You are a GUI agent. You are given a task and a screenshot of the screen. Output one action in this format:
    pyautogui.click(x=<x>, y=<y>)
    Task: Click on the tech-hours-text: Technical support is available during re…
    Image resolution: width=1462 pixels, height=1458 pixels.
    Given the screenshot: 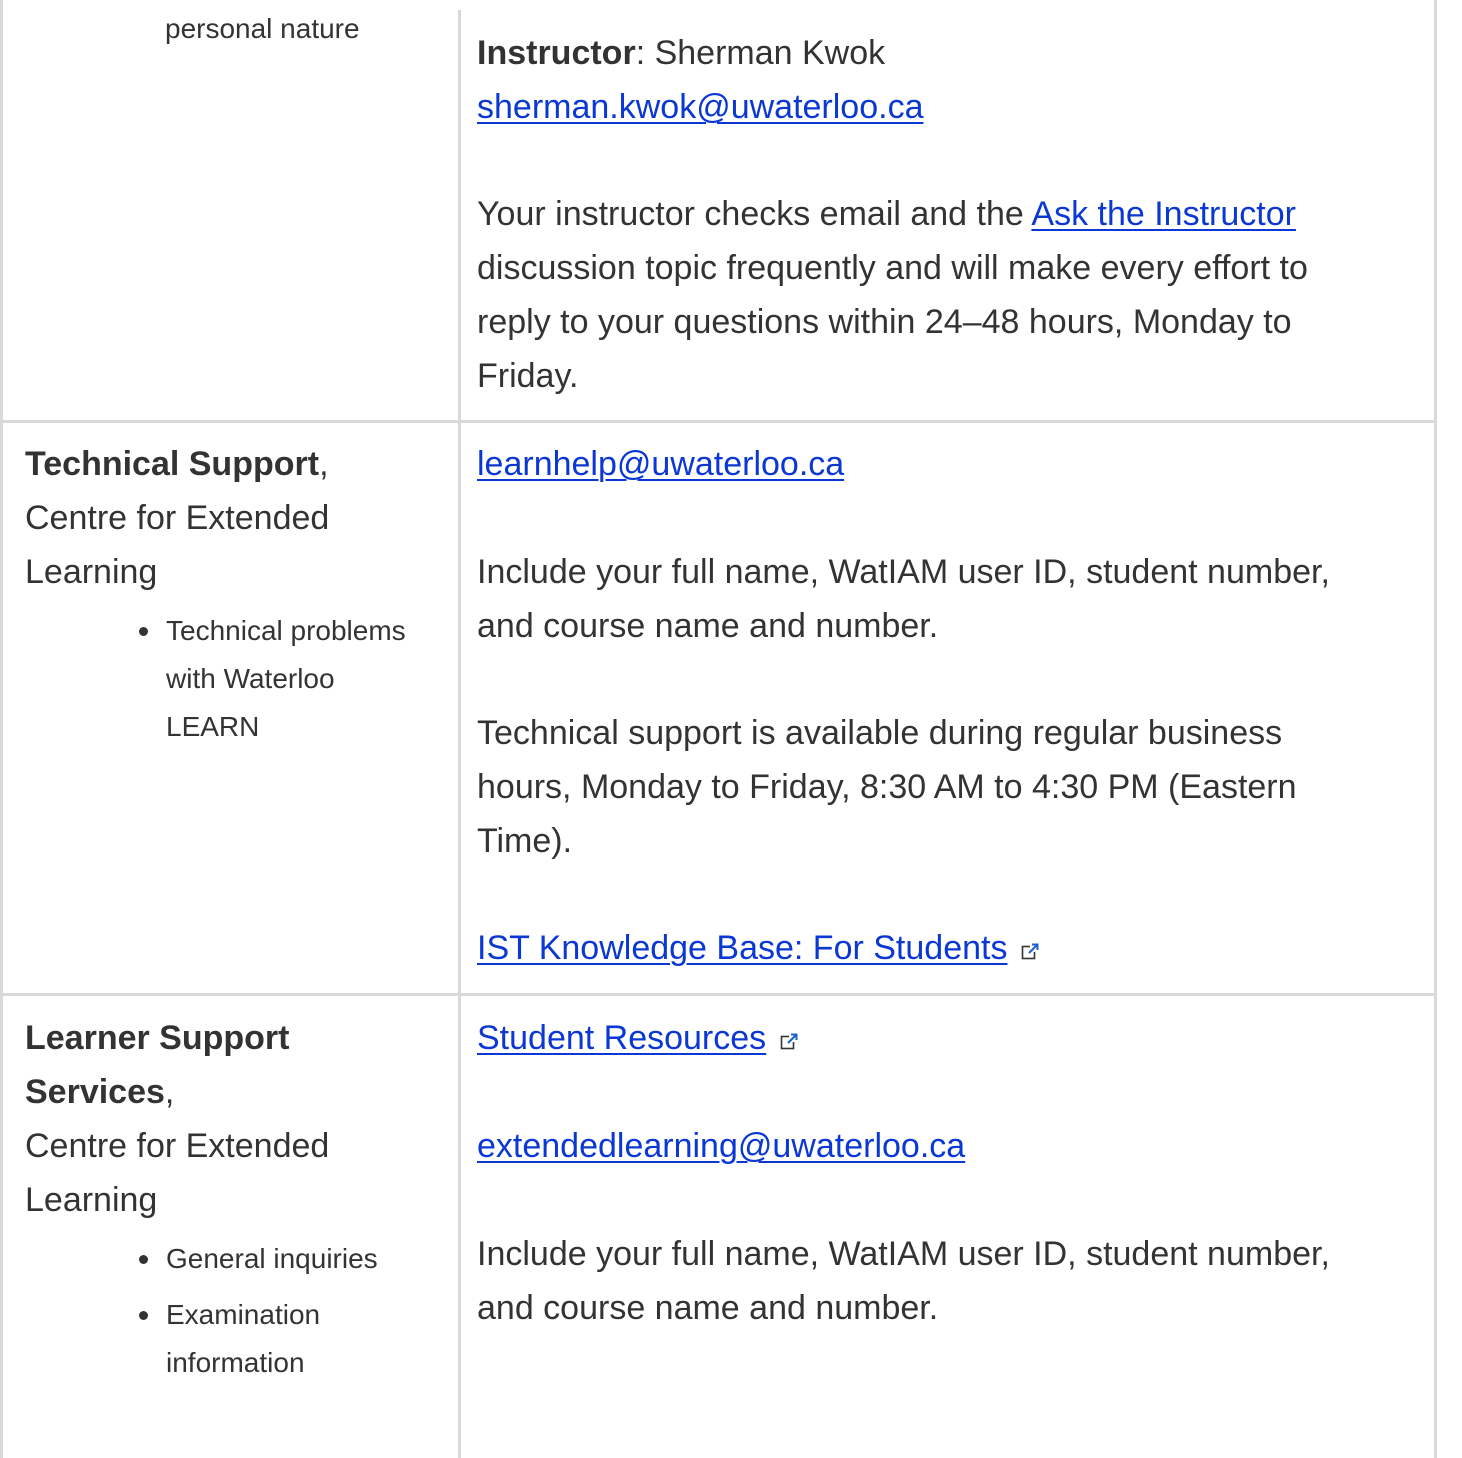 What is the action you would take?
    pyautogui.click(x=880, y=733)
    